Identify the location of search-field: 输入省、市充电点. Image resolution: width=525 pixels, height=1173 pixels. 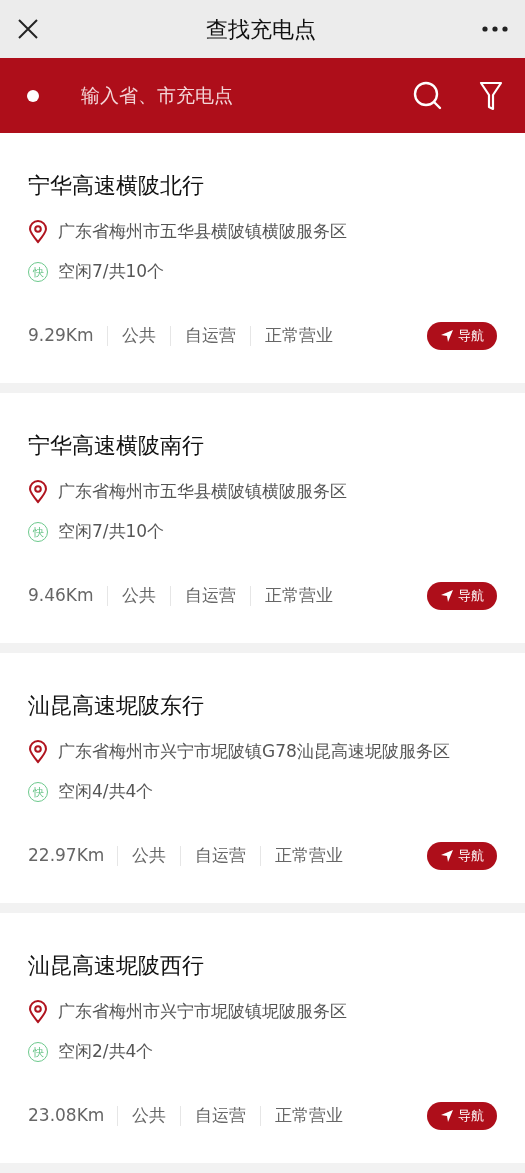
(247, 95).